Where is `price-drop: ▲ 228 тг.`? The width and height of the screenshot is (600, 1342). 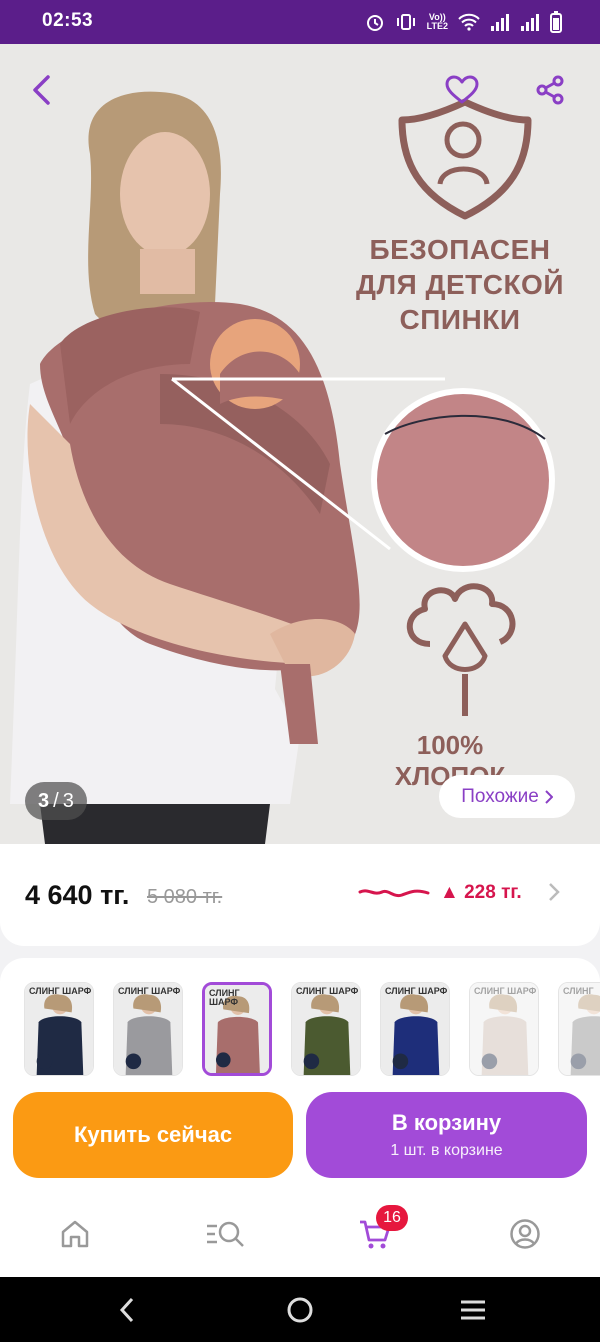 price-drop: ▲ 228 тг. is located at coordinates (481, 892).